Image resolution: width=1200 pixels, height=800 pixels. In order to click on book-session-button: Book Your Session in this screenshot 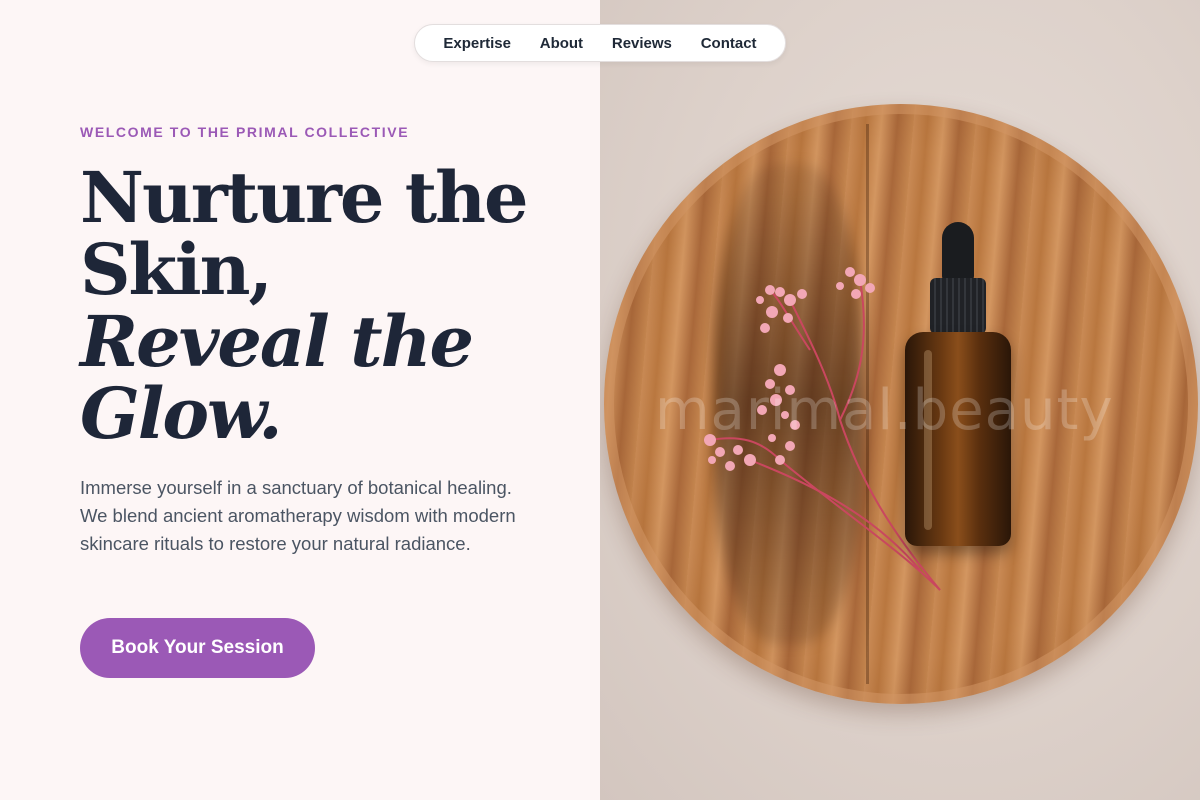, I will do `click(197, 648)`.